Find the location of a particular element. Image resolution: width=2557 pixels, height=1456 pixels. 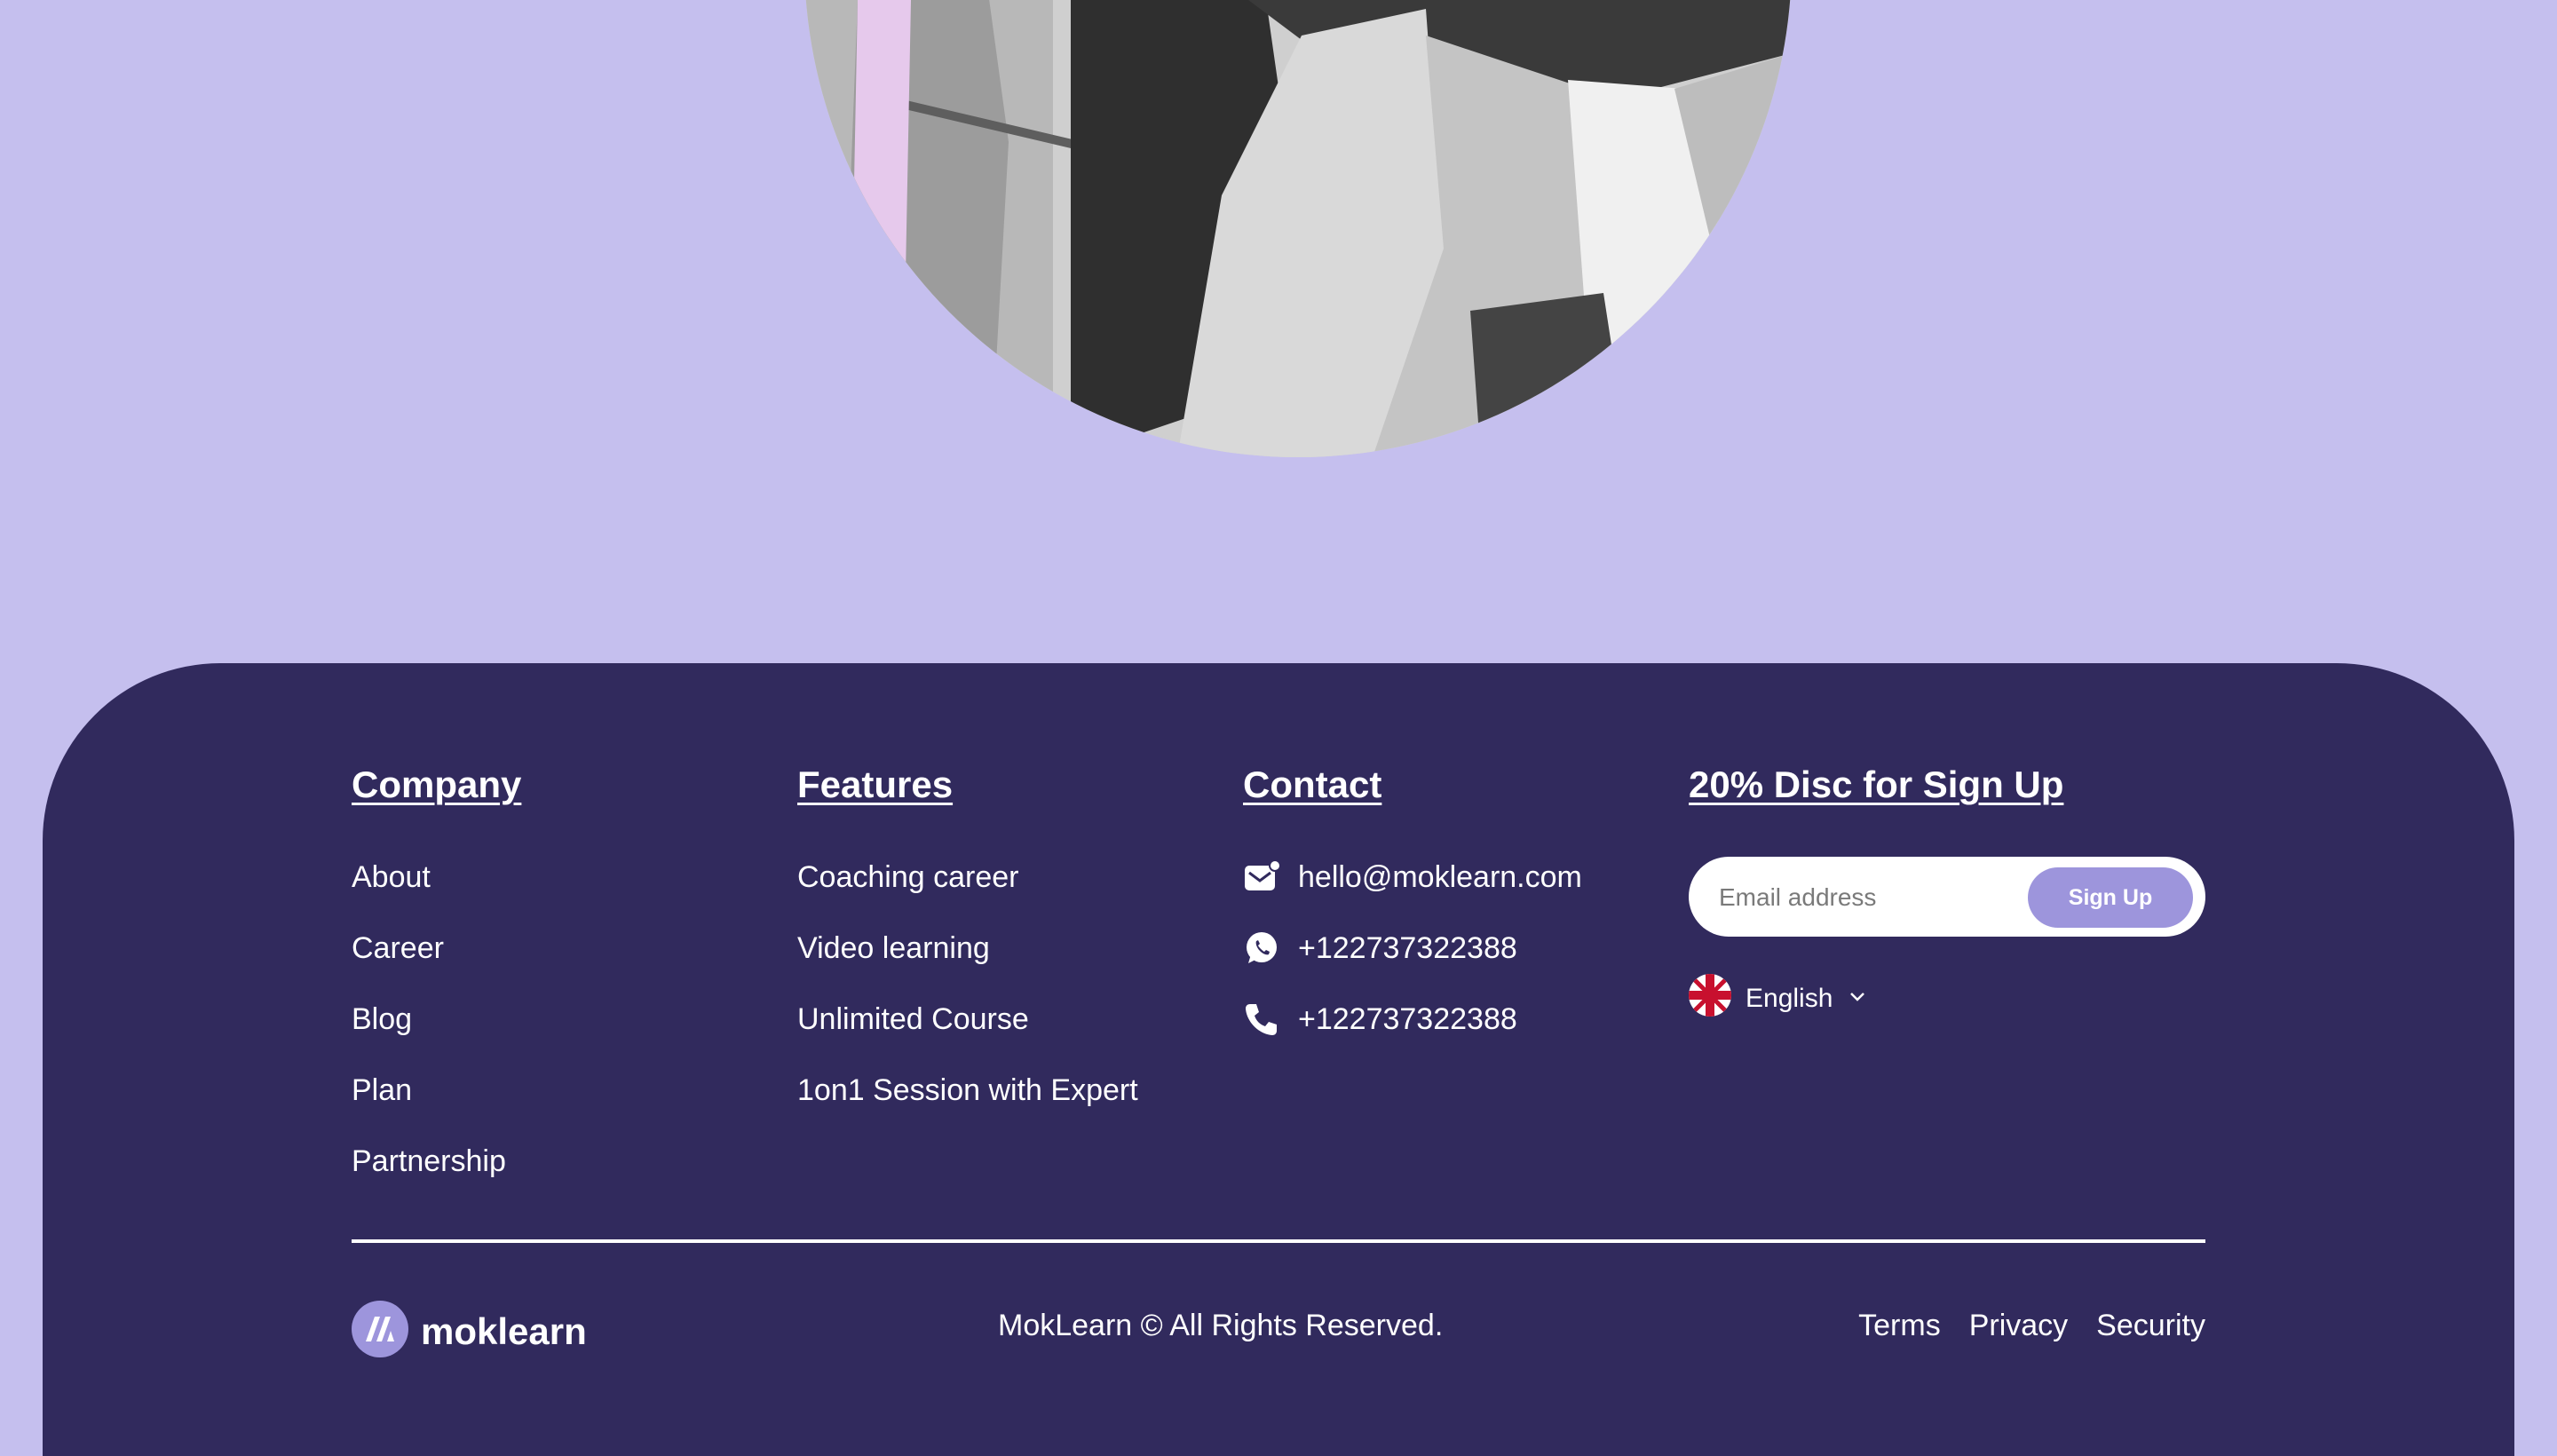

brand-logo: moklearn is located at coordinates (469, 1331).